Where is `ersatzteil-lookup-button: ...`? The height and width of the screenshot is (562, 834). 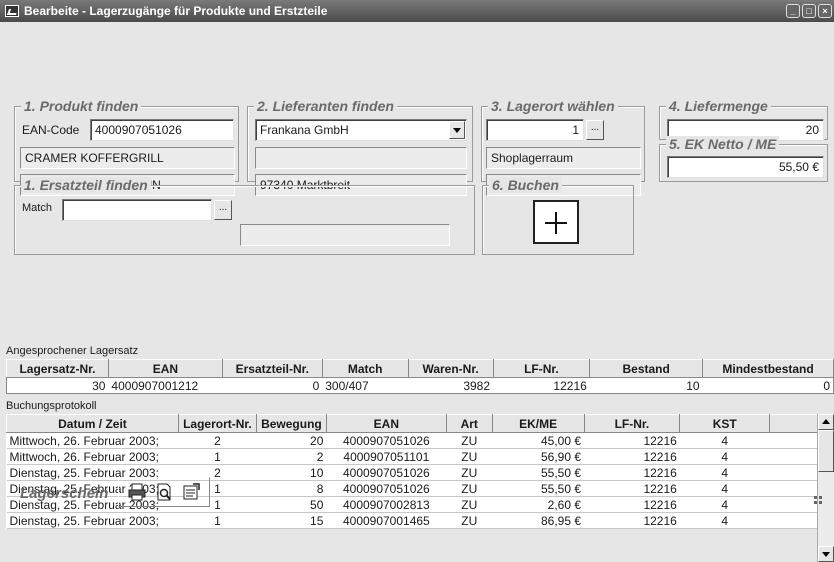 ersatzteil-lookup-button: ... is located at coordinates (223, 210).